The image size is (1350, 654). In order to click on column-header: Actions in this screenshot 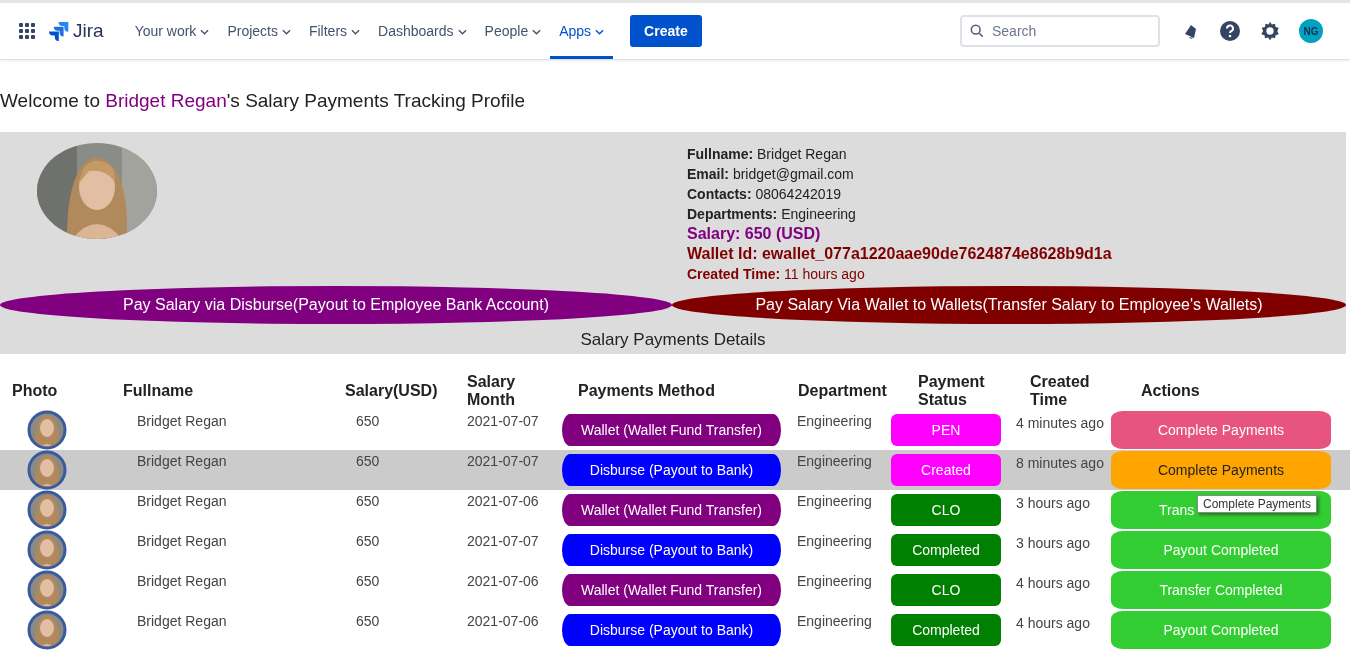, I will do `click(1170, 391)`.